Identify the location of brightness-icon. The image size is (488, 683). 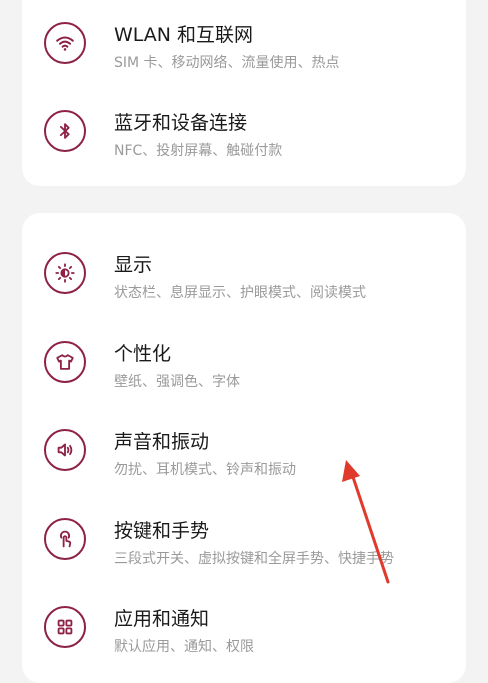
(65, 273).